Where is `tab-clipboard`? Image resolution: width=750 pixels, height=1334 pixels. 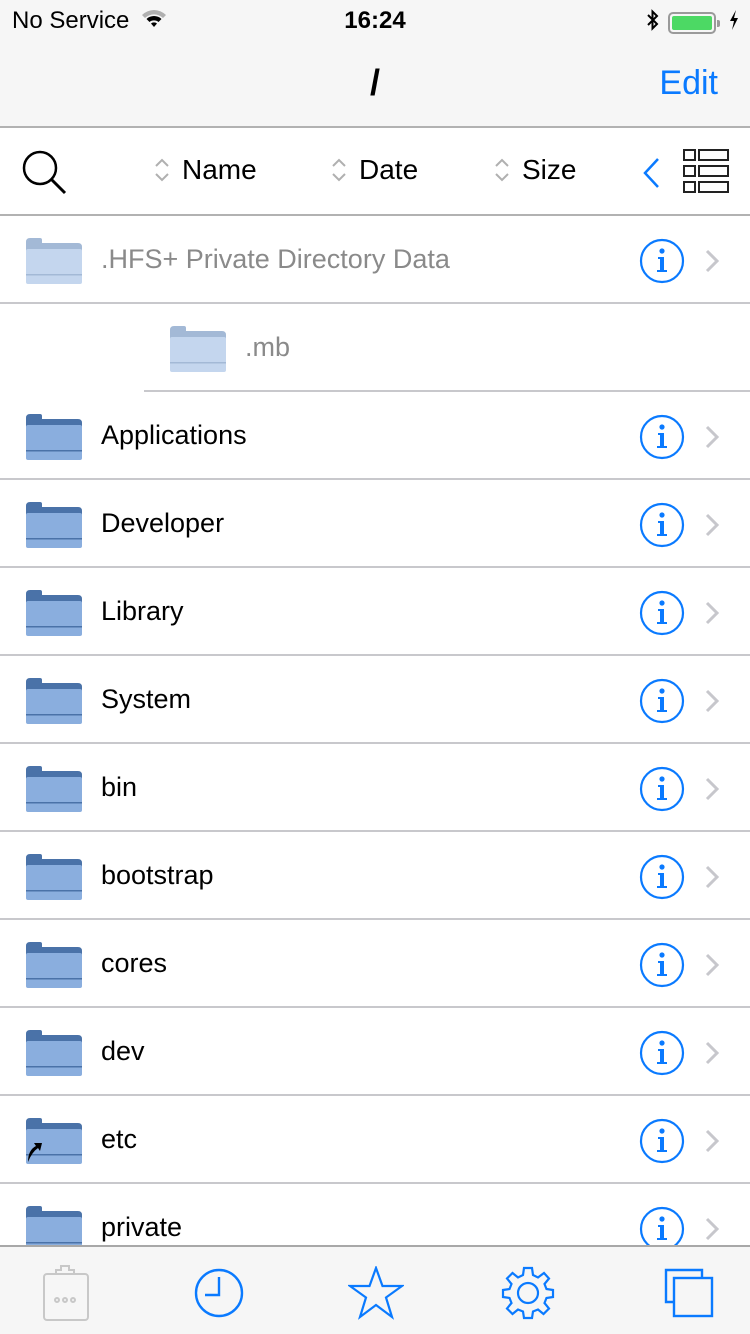 tab-clipboard is located at coordinates (65, 1293).